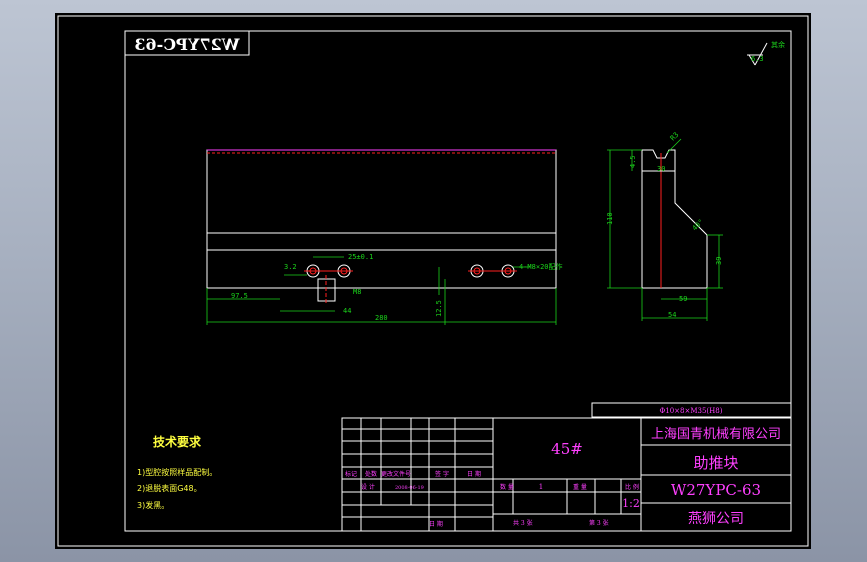 The height and width of the screenshot is (562, 867). I want to click on col-label: 签 字, so click(442, 474).